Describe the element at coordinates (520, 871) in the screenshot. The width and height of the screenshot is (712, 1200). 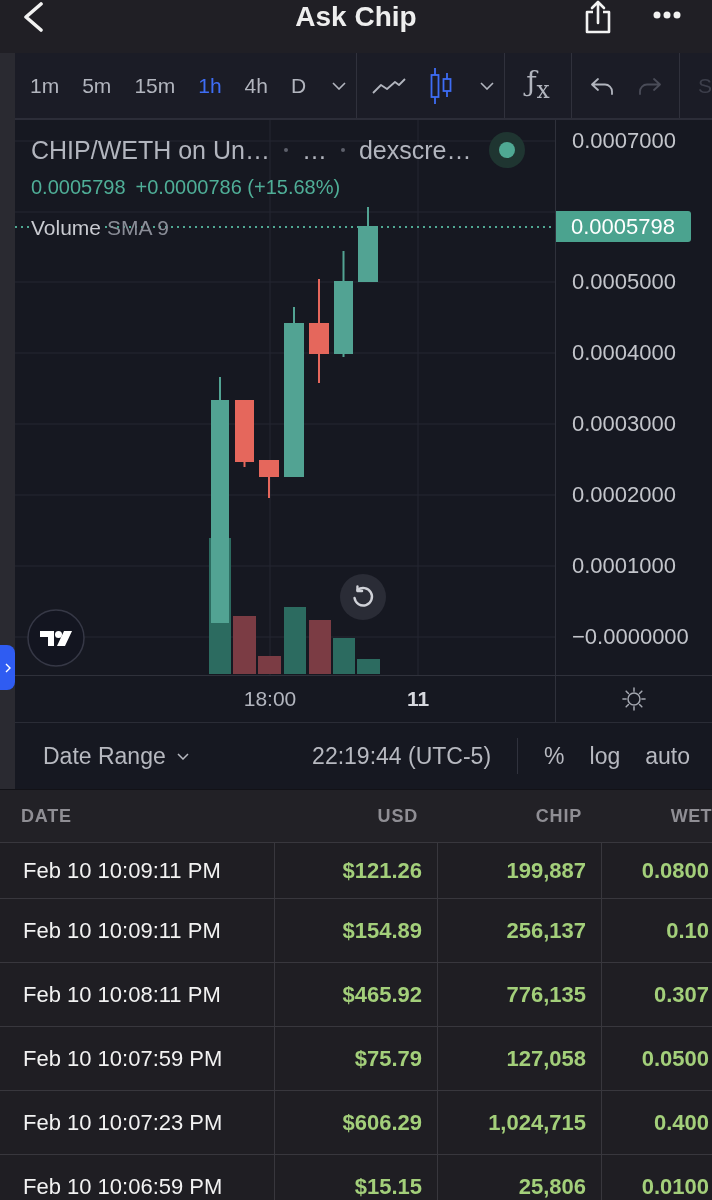
I see `table-cell: 199,887` at that location.